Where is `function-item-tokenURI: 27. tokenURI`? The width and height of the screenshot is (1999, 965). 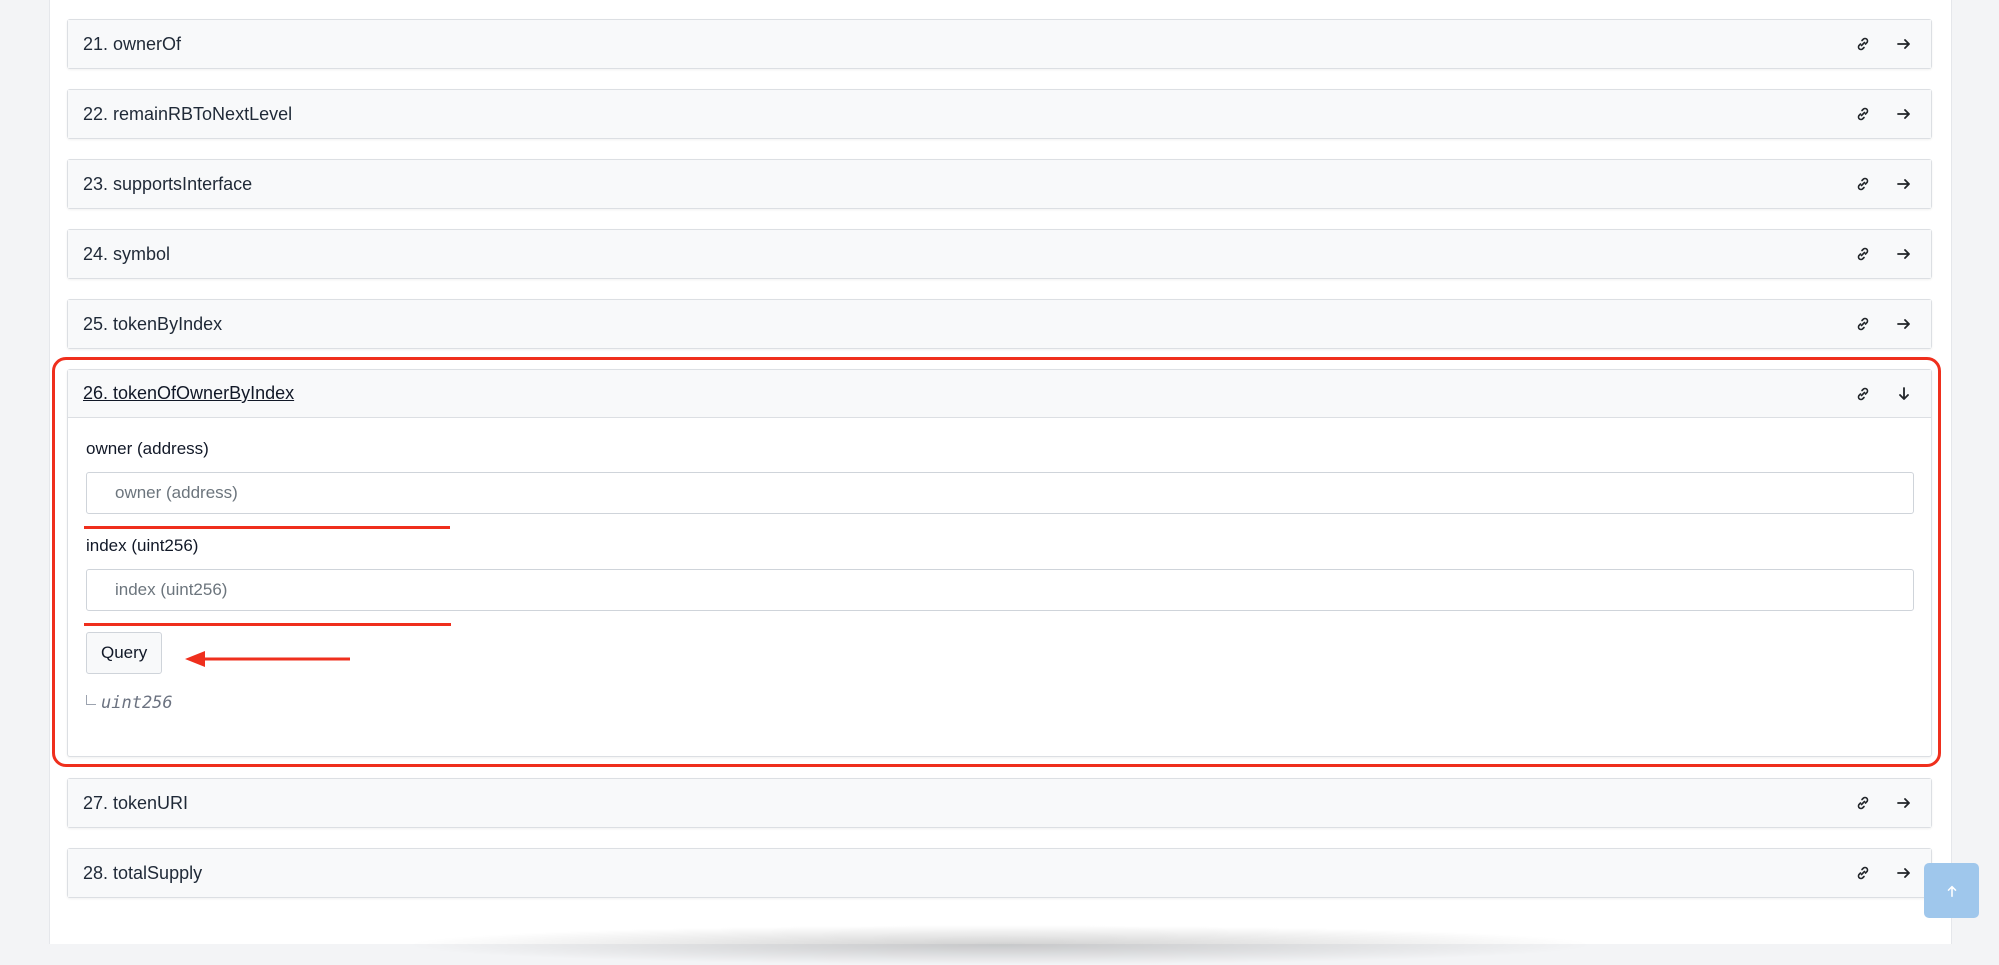 function-item-tokenURI: 27. tokenURI is located at coordinates (999, 803).